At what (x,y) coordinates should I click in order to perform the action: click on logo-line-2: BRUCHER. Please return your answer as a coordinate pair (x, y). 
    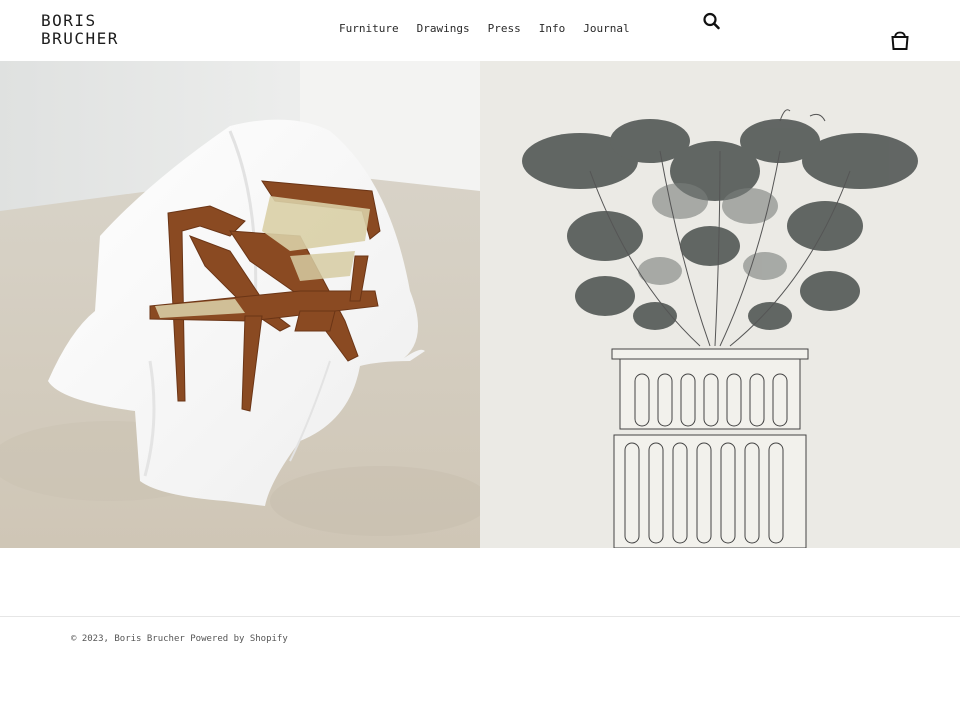
    Looking at the image, I should click on (80, 38).